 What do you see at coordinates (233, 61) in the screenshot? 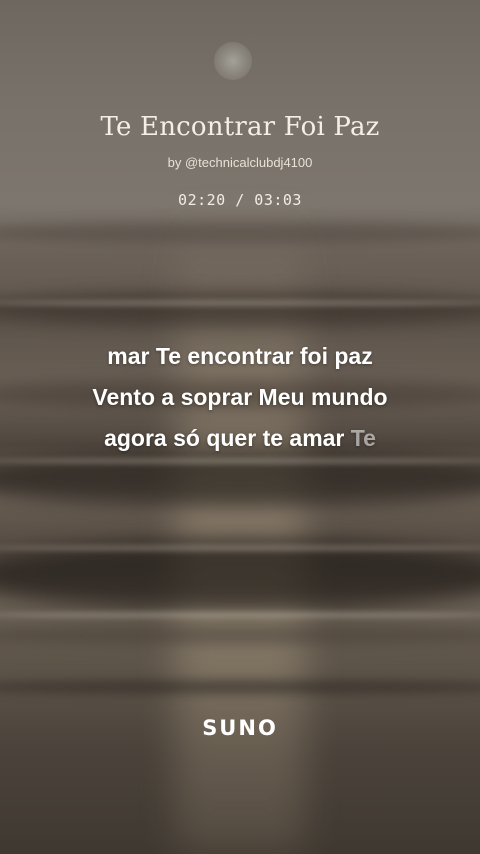
I see `sun` at bounding box center [233, 61].